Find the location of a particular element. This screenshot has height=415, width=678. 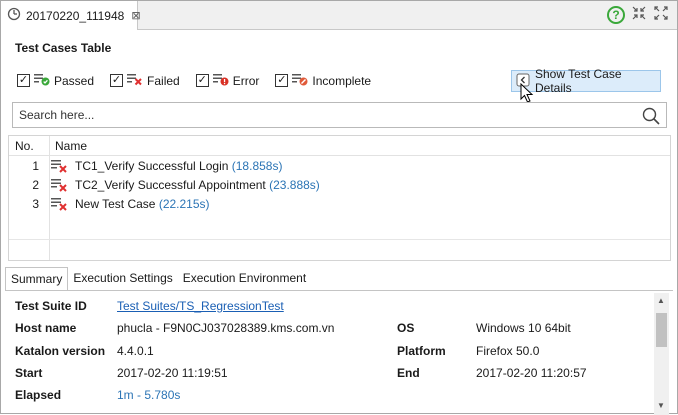

test-case-duration: (18.858s) is located at coordinates (257, 166).